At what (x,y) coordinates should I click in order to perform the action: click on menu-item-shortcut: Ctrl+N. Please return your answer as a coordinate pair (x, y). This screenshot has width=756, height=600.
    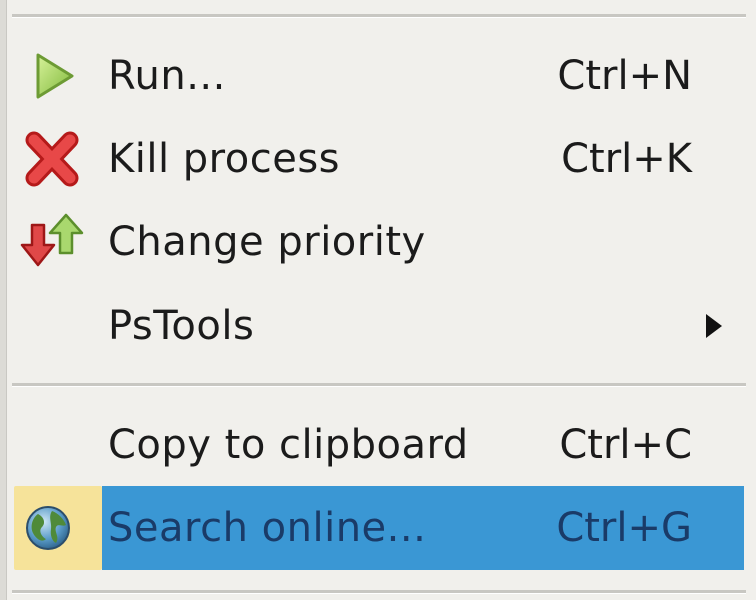
    Looking at the image, I should click on (624, 76).